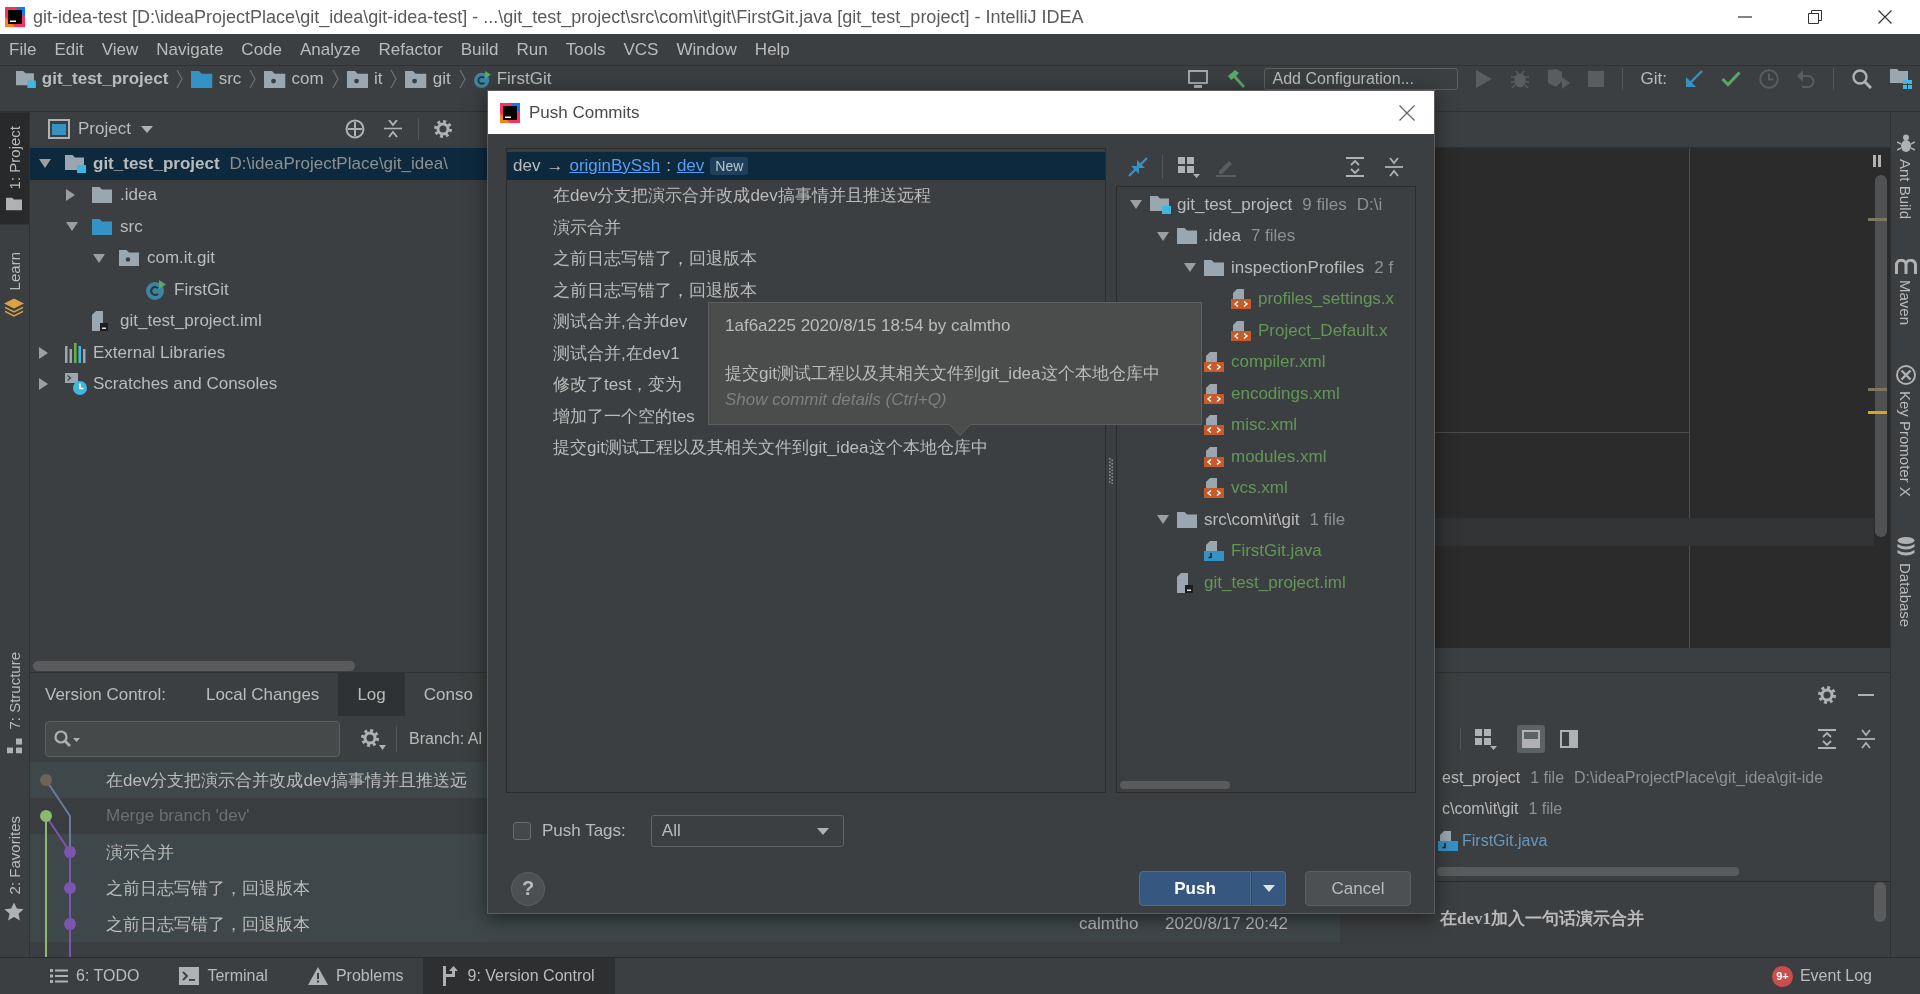  I want to click on file-name: .idea, so click(1222, 236).